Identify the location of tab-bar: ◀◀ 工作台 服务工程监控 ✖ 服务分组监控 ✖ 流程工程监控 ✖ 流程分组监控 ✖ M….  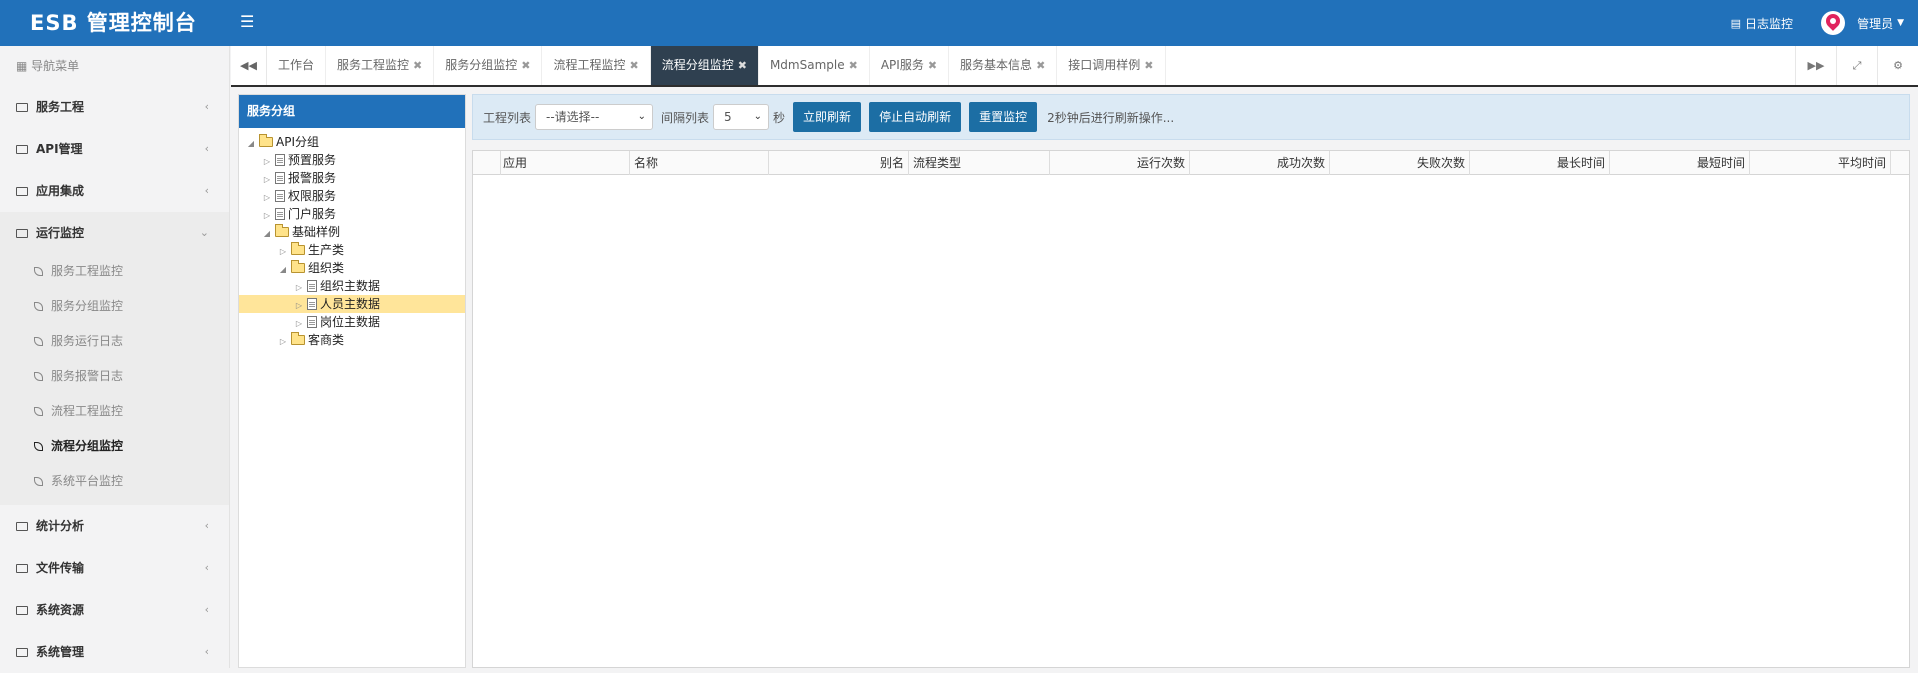
(1074, 66).